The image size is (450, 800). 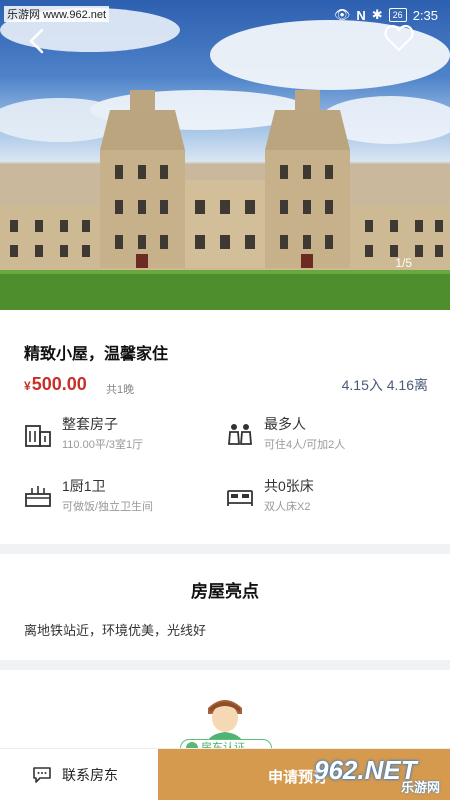 What do you see at coordinates (226, 387) in the screenshot?
I see `price-row: ¥500.00 共1晚 4.15入 4.16离` at bounding box center [226, 387].